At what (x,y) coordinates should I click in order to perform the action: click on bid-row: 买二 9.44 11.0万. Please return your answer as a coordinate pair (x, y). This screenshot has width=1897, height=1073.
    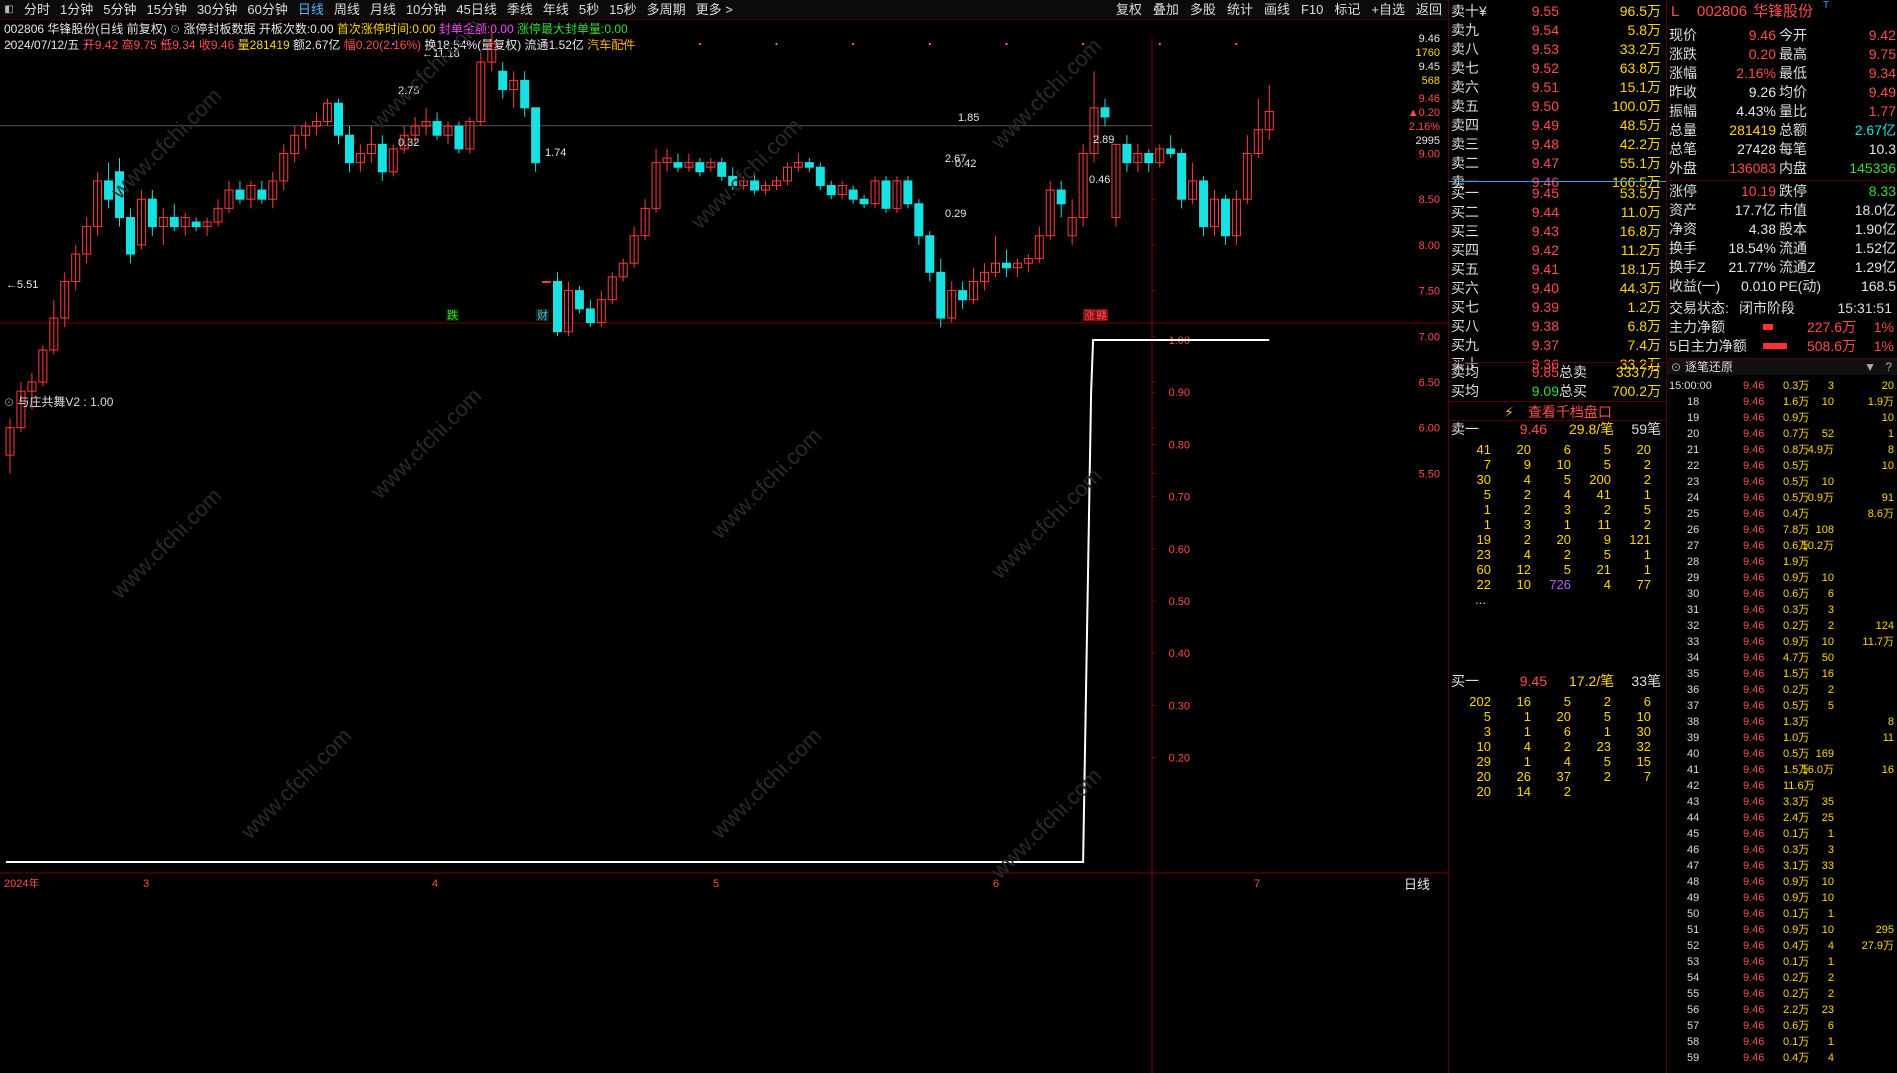
    Looking at the image, I should click on (1558, 212).